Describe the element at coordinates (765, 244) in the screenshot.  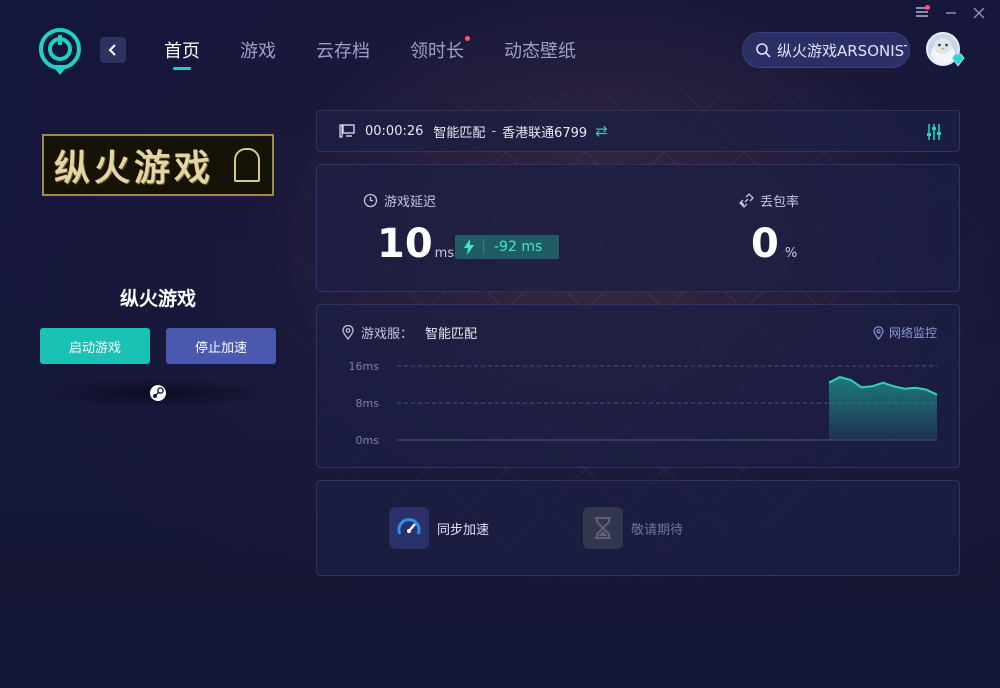
I see `packet-loss-number: 0` at that location.